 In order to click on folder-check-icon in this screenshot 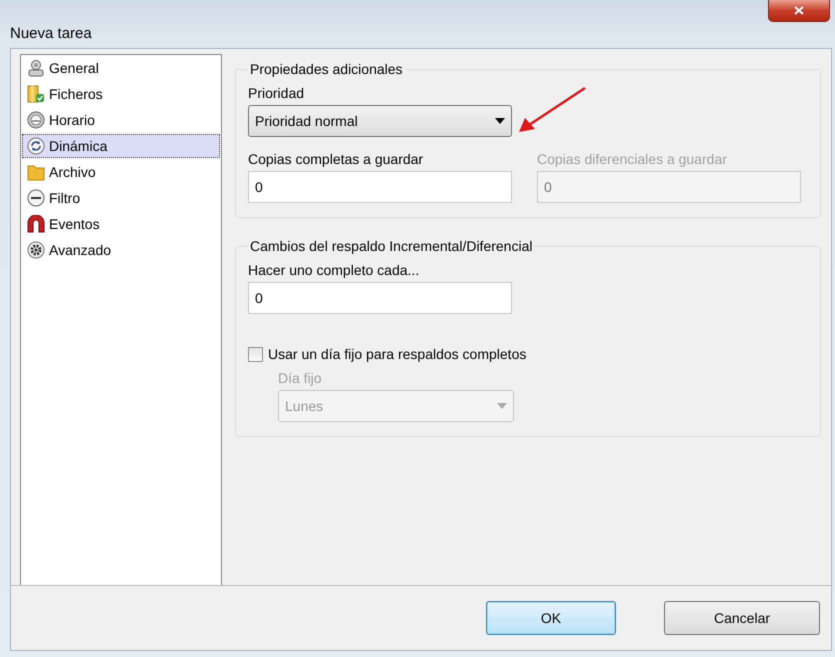, I will do `click(36, 94)`.